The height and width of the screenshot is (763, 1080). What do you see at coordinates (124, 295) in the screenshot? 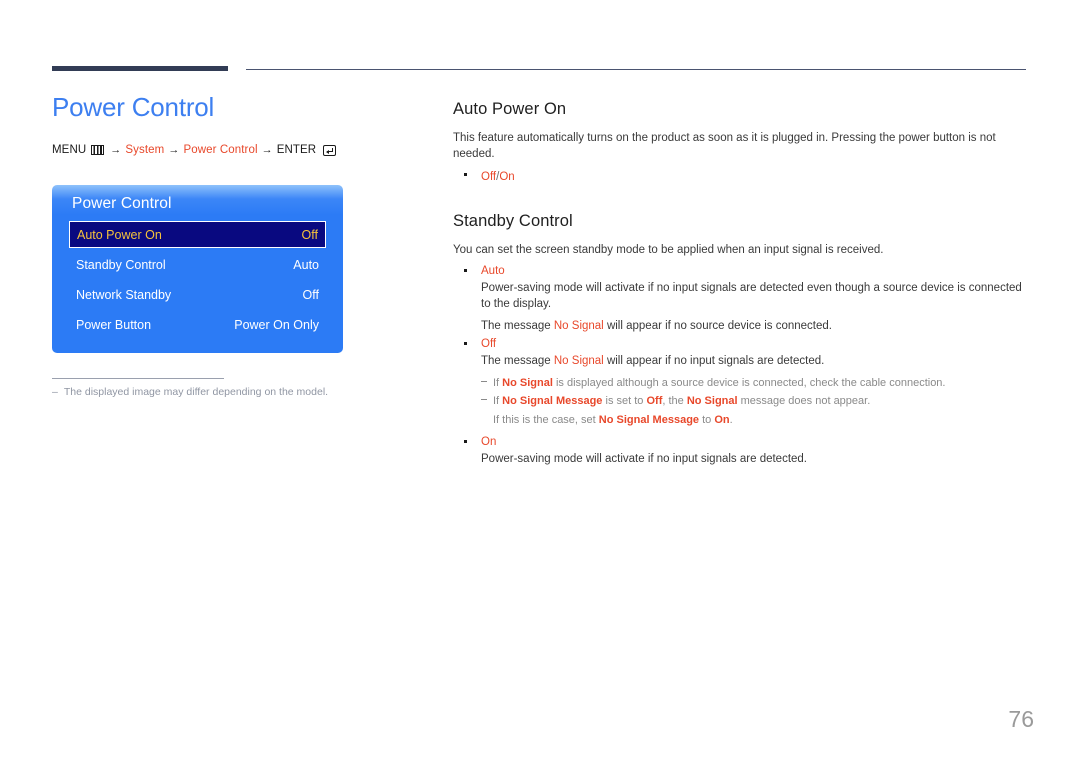
I see `osd-row-label: Network Standby` at bounding box center [124, 295].